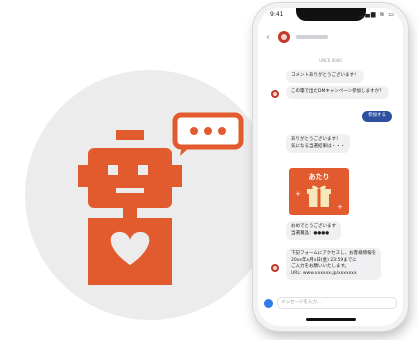  What do you see at coordinates (312, 37) in the screenshot?
I see `account-name-placeholder` at bounding box center [312, 37].